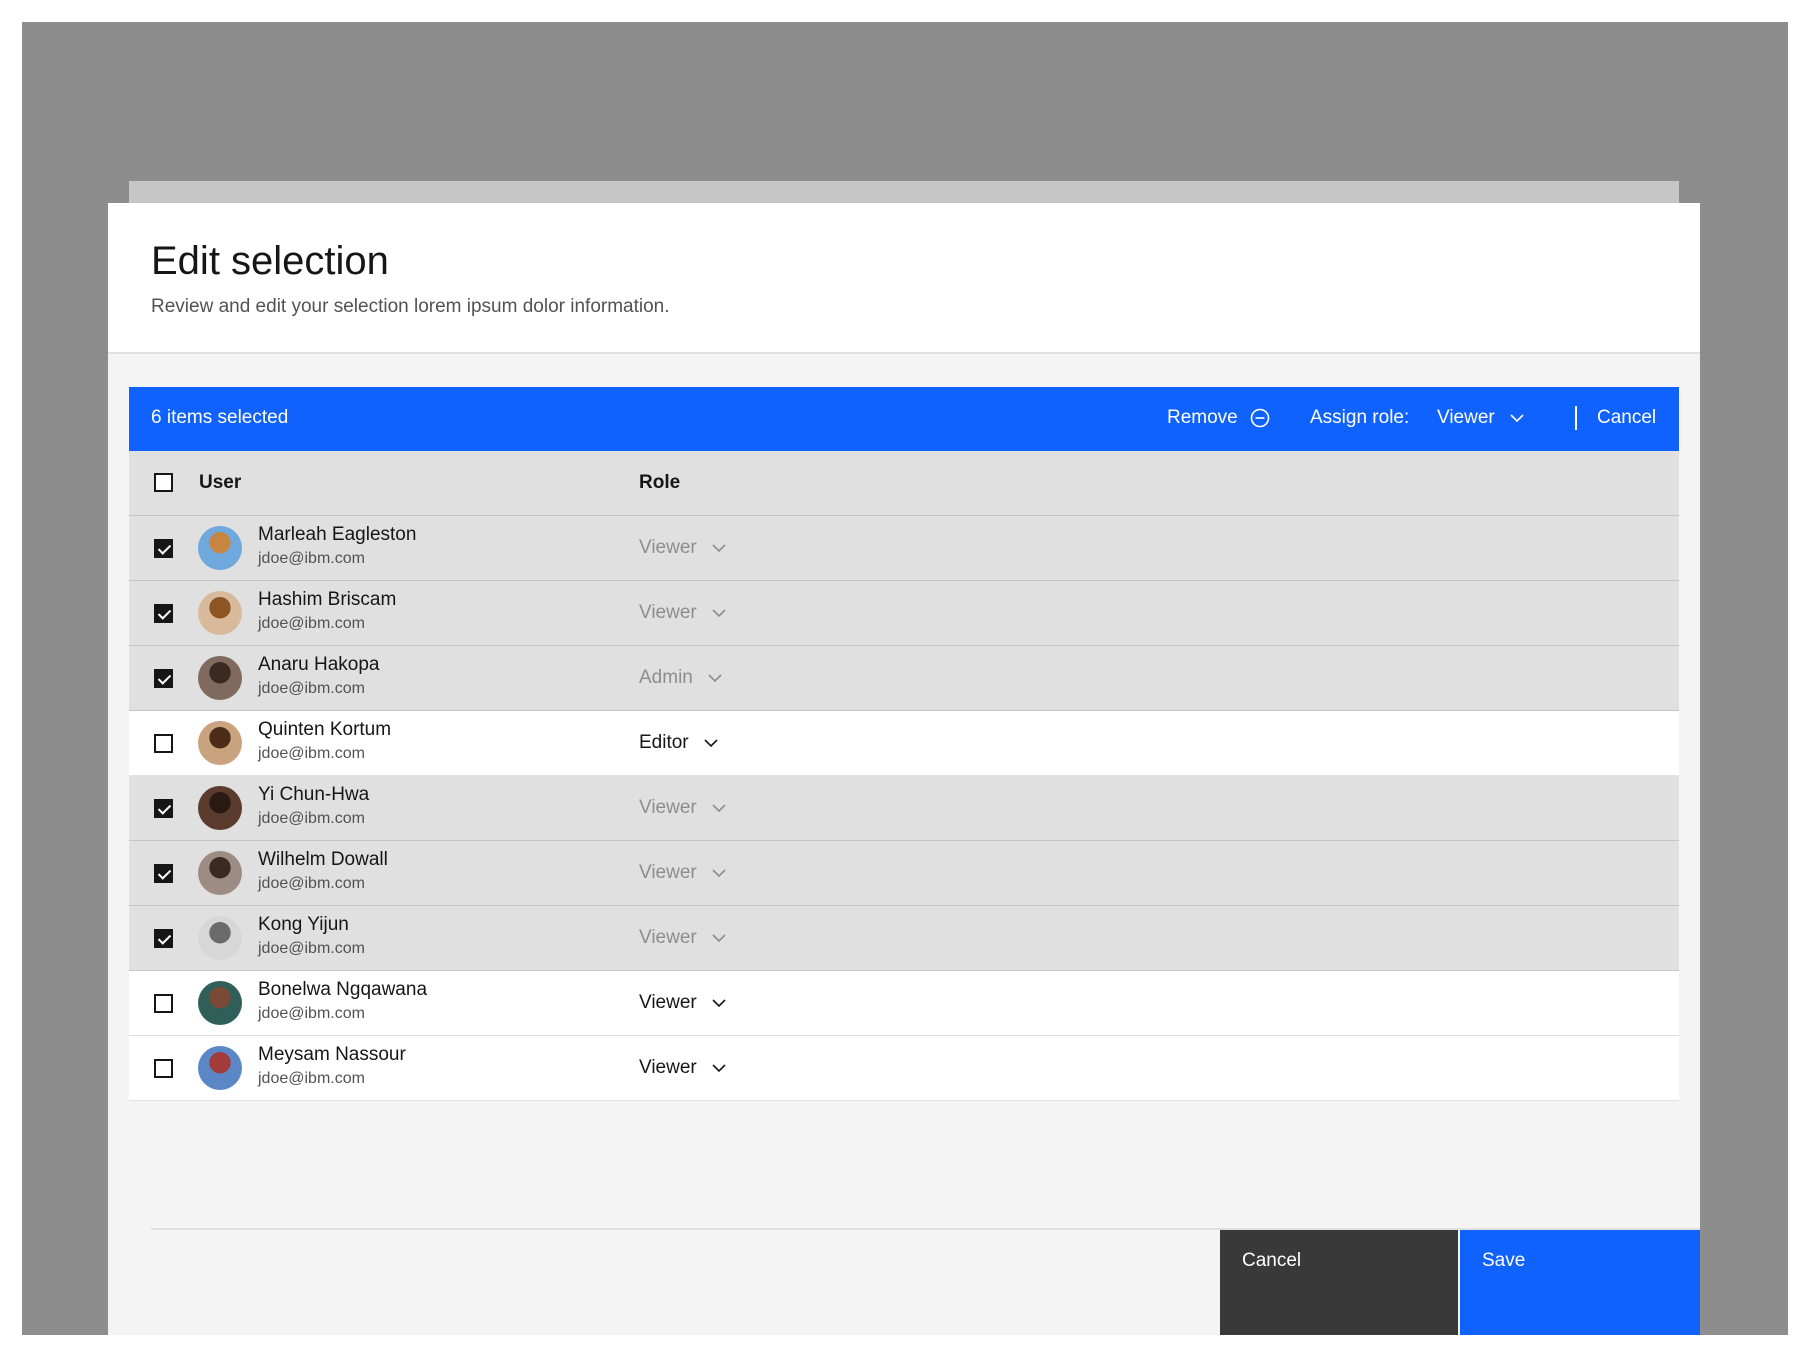  Describe the element at coordinates (319, 664) in the screenshot. I see `user-name: Anaru Hakopa` at that location.